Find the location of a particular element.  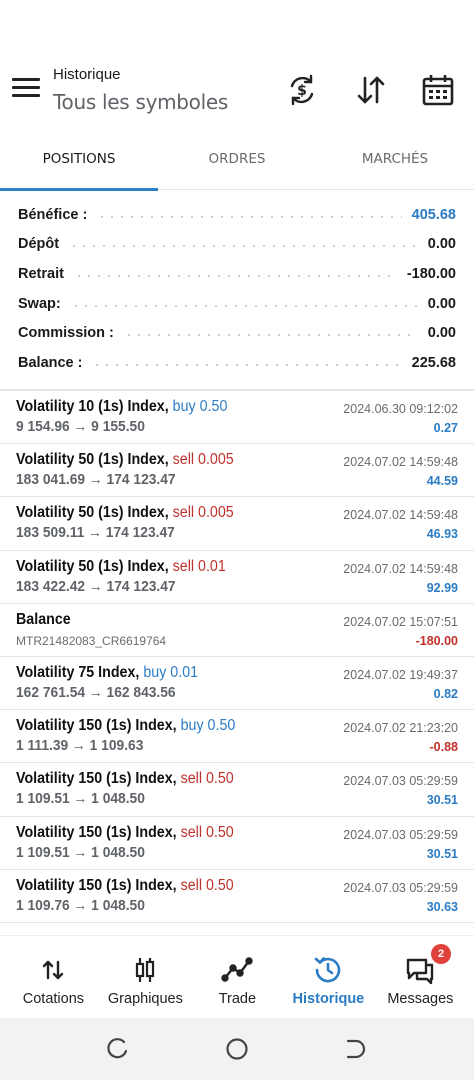

quotes-icon is located at coordinates (53, 970).